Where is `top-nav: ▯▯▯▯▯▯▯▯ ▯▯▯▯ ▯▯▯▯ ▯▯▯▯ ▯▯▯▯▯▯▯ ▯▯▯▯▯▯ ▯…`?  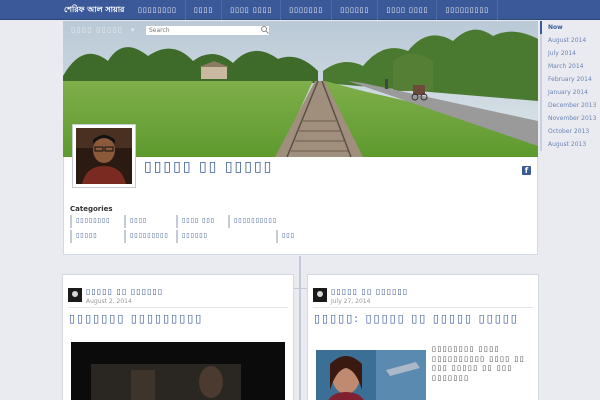
top-nav: ▯▯▯▯▯▯▯▯ ▯▯▯▯ ▯▯▯▯ ▯▯▯▯ ▯▯▯▯▯▯▯ ▯▯▯▯▯▯ ▯… is located at coordinates (314, 10).